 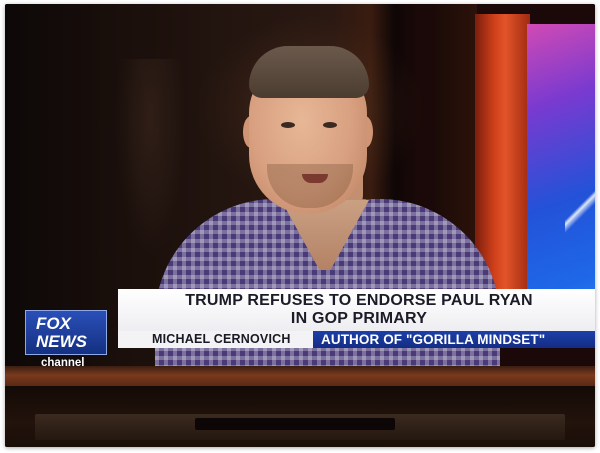 What do you see at coordinates (330, 125) in the screenshot?
I see `guest-eye-right` at bounding box center [330, 125].